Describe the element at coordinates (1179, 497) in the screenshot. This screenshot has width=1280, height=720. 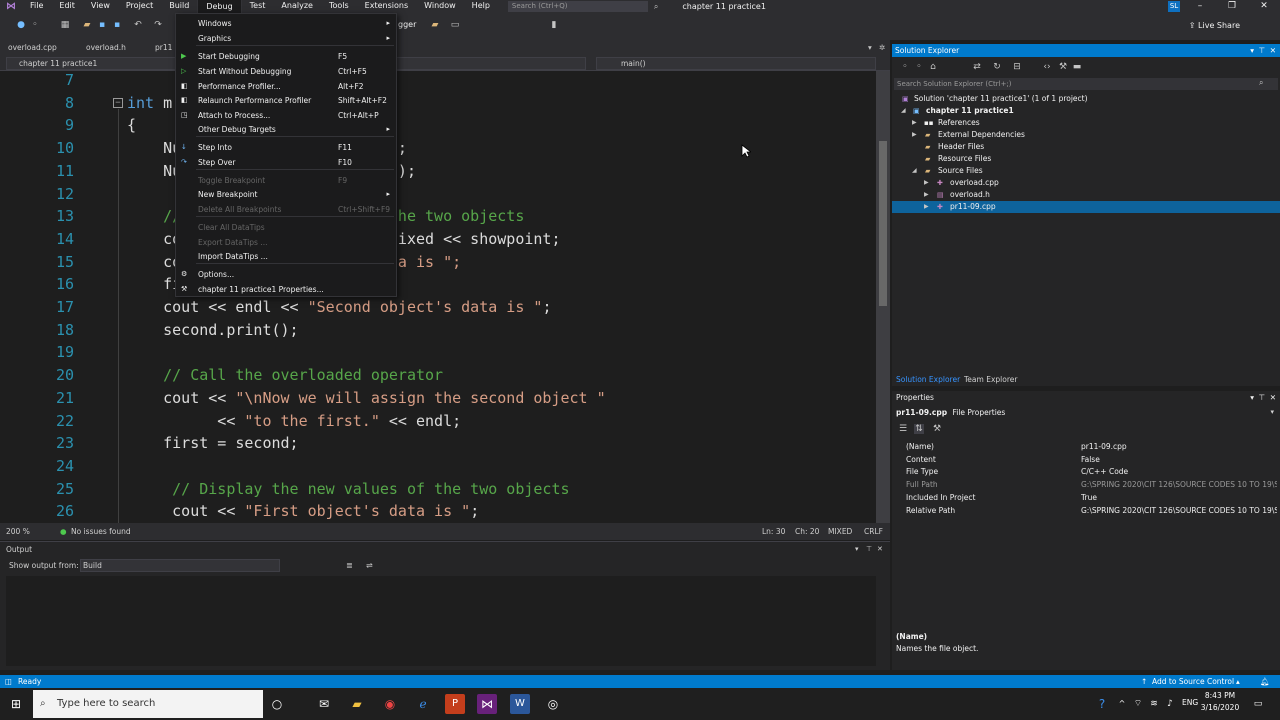
I see `property-value: True` at that location.